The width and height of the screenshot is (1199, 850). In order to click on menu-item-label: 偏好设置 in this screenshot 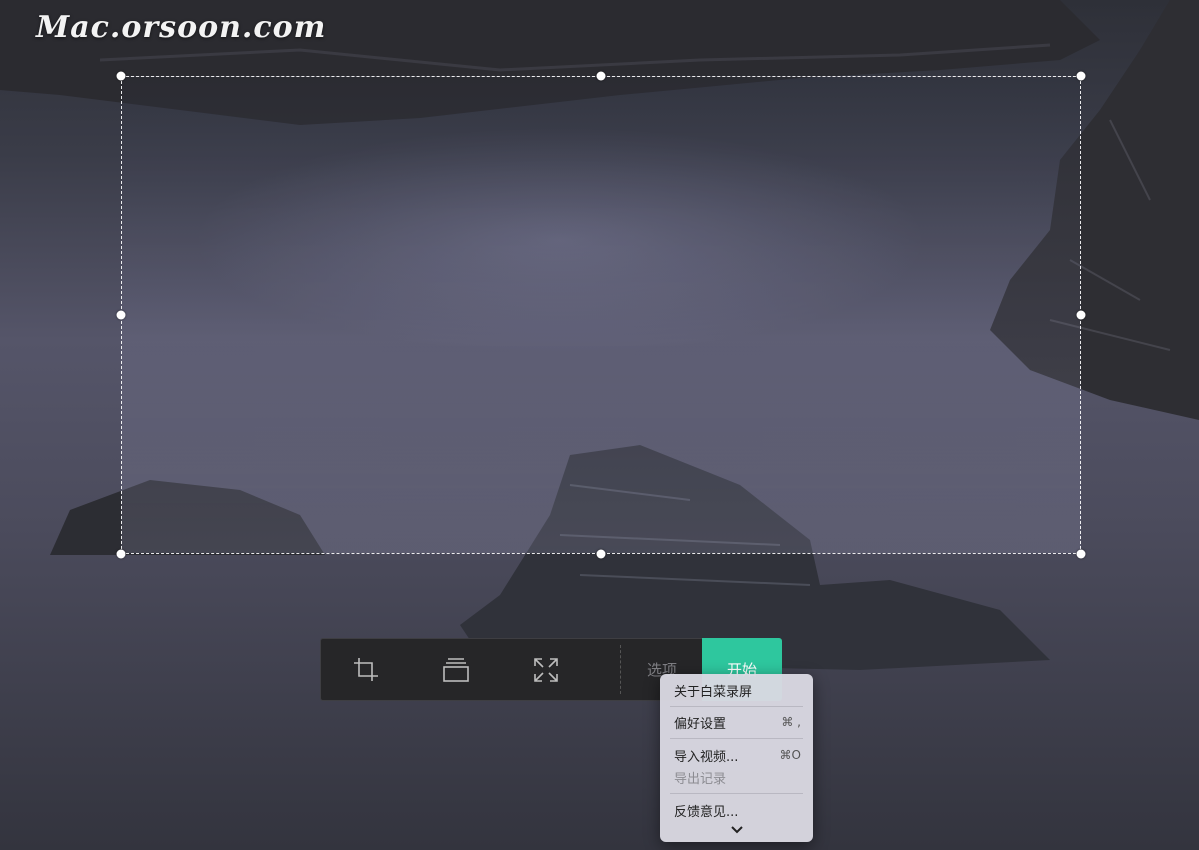, I will do `click(700, 724)`.